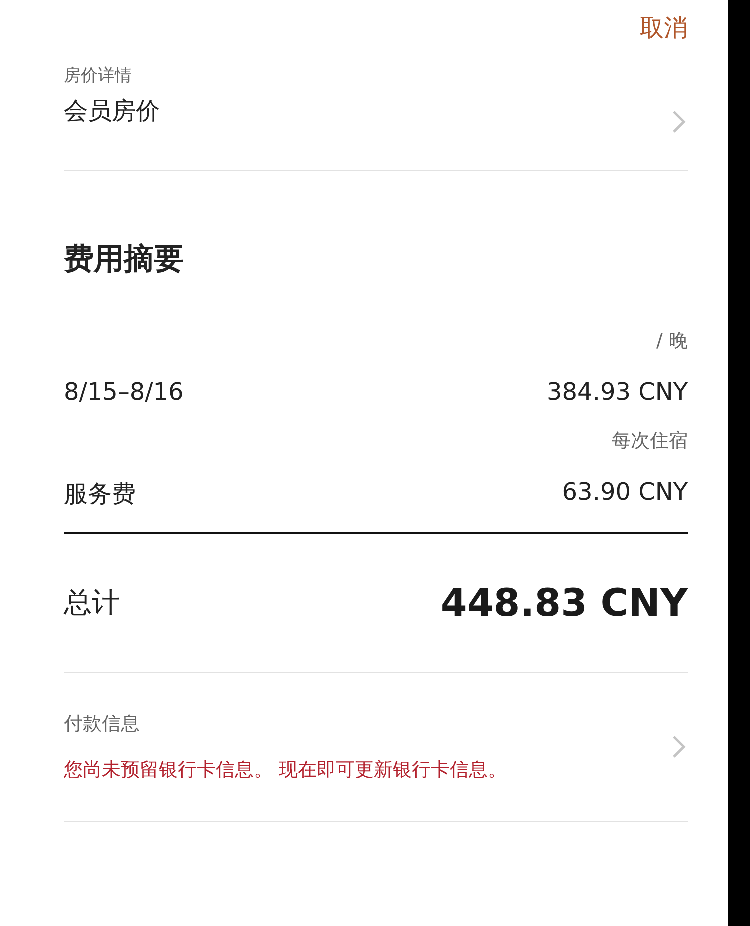 This screenshot has width=750, height=926. What do you see at coordinates (672, 341) in the screenshot?
I see `price-unit: / 晚` at bounding box center [672, 341].